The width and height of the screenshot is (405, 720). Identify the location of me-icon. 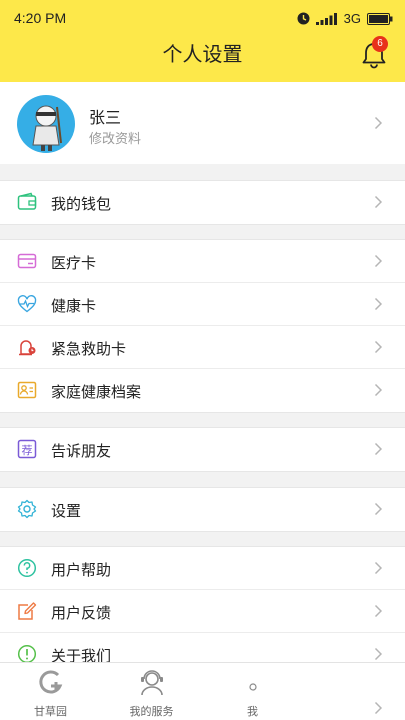
(252, 687).